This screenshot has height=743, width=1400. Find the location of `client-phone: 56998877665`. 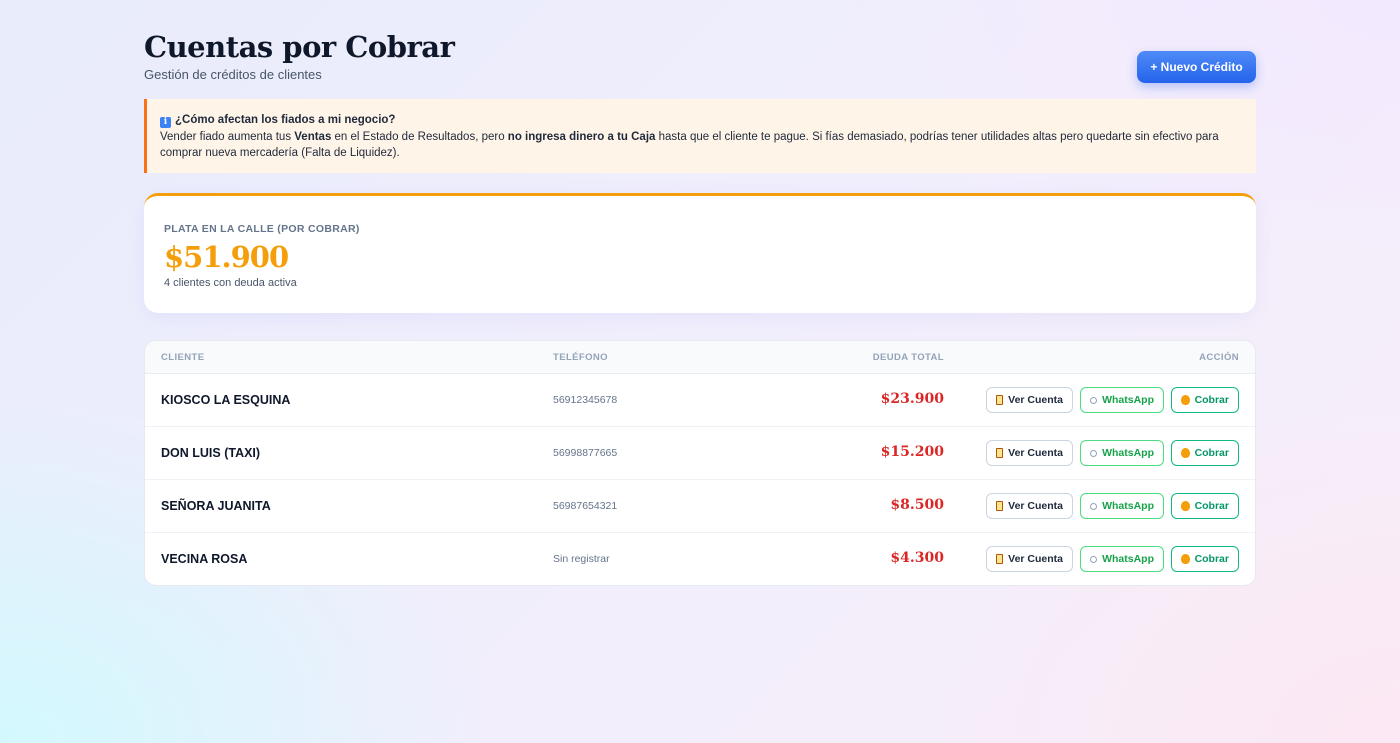

client-phone: 56998877665 is located at coordinates (585, 453).